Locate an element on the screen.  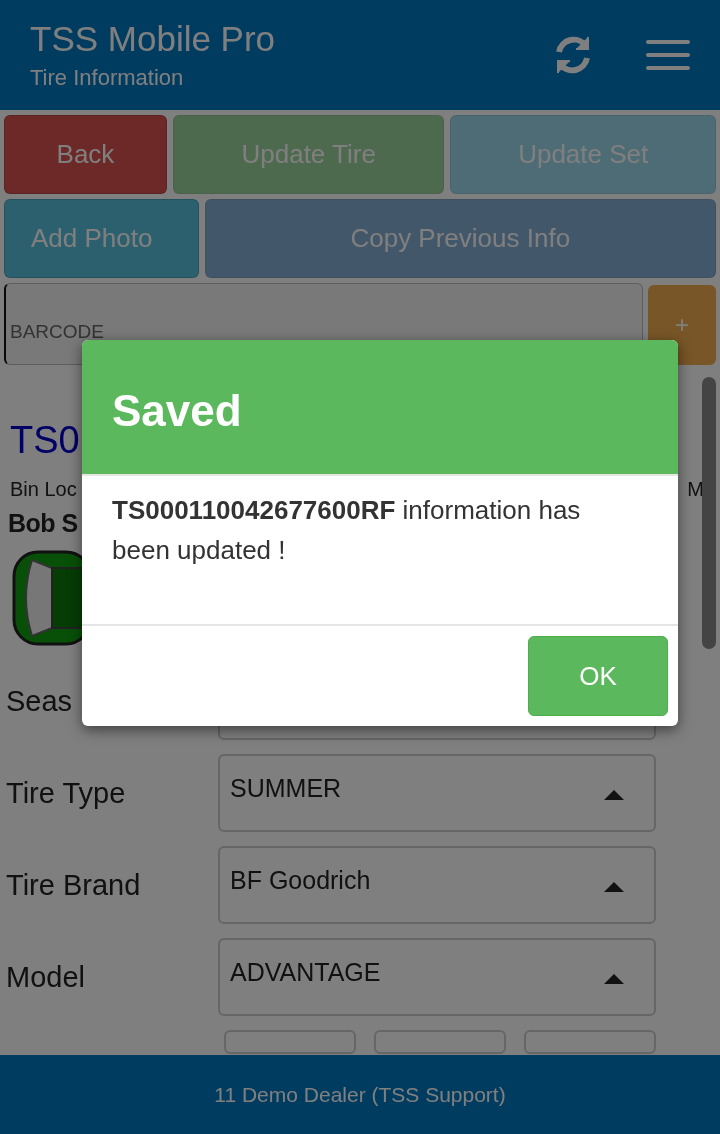
scrollbar is located at coordinates (709, 513).